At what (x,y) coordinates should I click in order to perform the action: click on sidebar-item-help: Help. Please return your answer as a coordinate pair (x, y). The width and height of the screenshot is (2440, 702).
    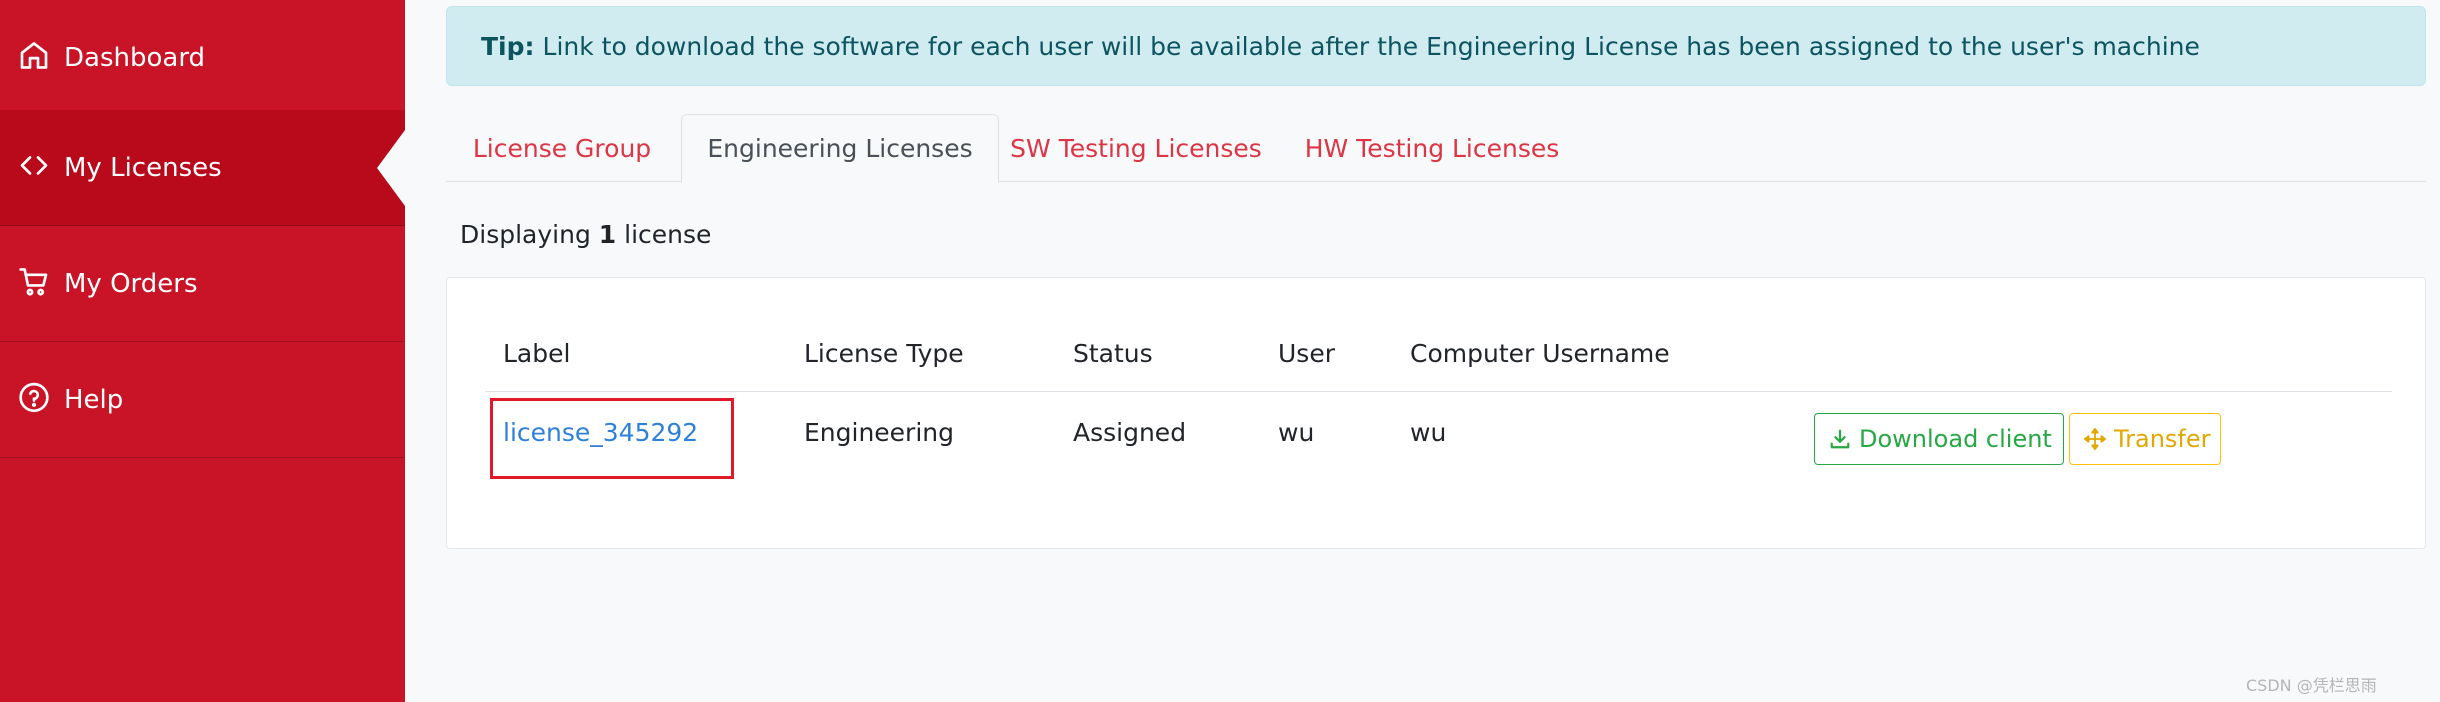
    Looking at the image, I should click on (202, 400).